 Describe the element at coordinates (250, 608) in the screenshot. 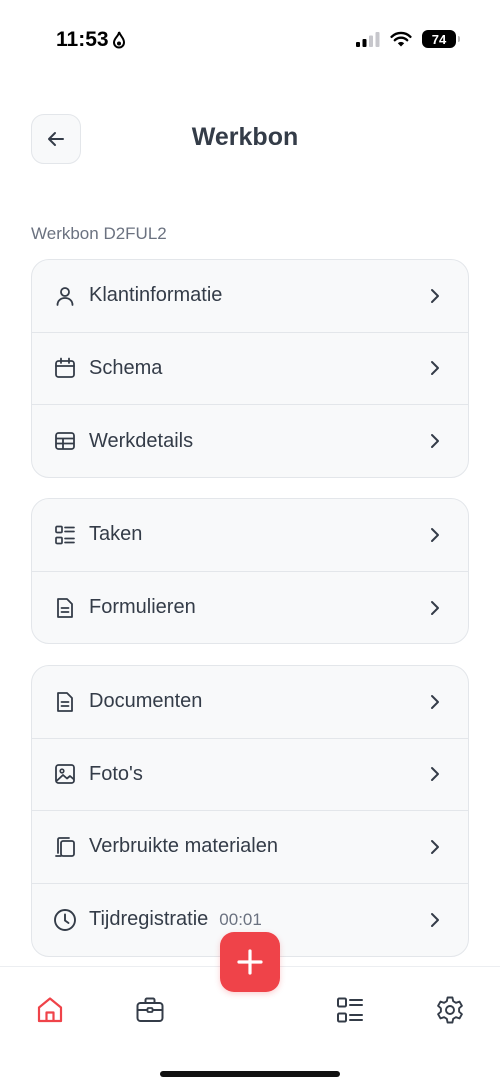

I see `menu-item-formulieren: Formulieren` at that location.